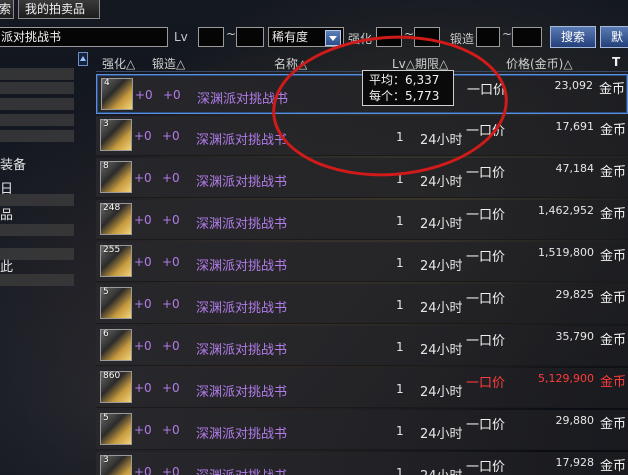 The height and width of the screenshot is (475, 628). I want to click on item-price: 47,184, so click(575, 168).